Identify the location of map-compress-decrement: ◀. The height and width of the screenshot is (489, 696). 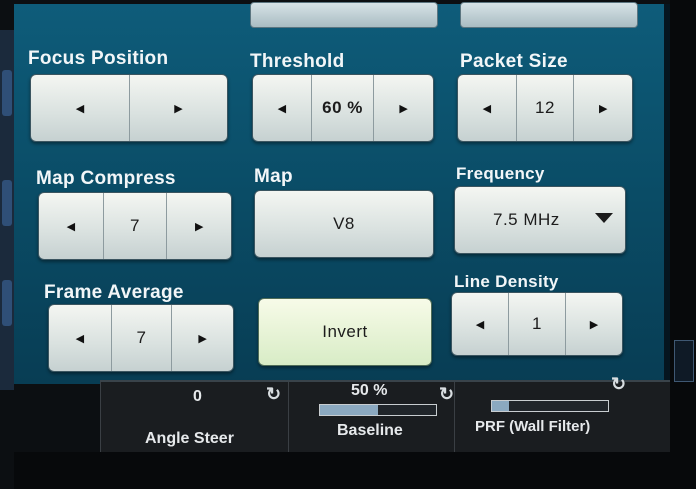
(71, 226).